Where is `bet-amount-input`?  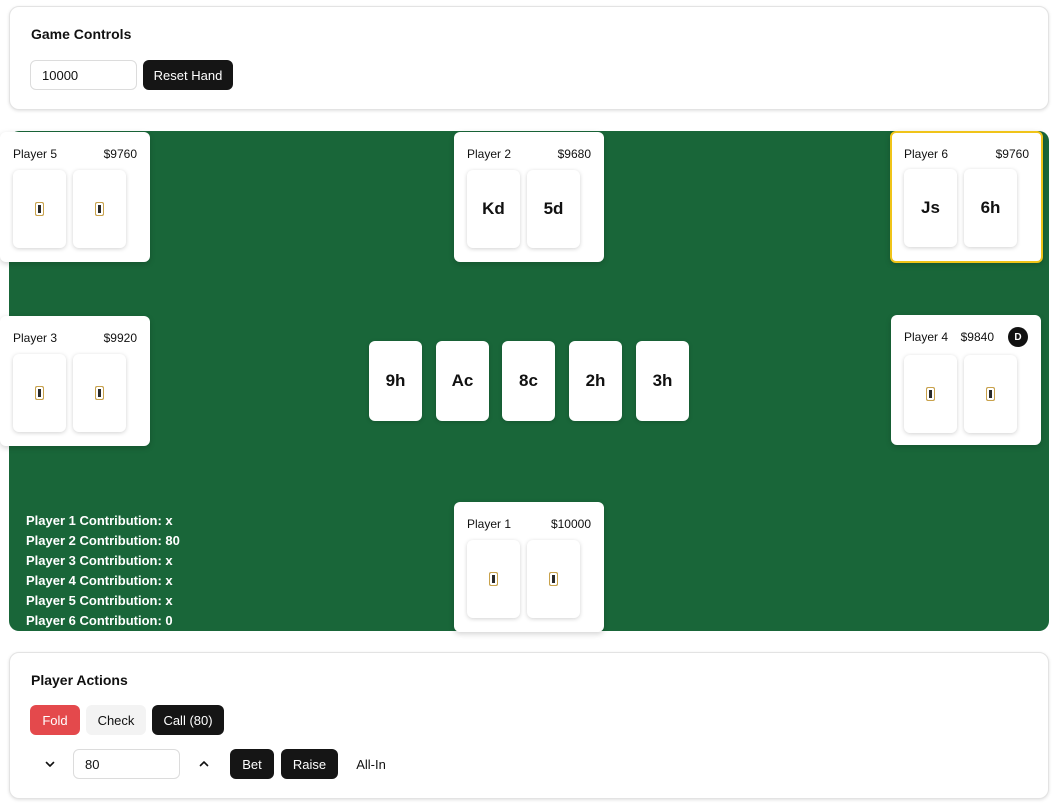
bet-amount-input is located at coordinates (126, 764).